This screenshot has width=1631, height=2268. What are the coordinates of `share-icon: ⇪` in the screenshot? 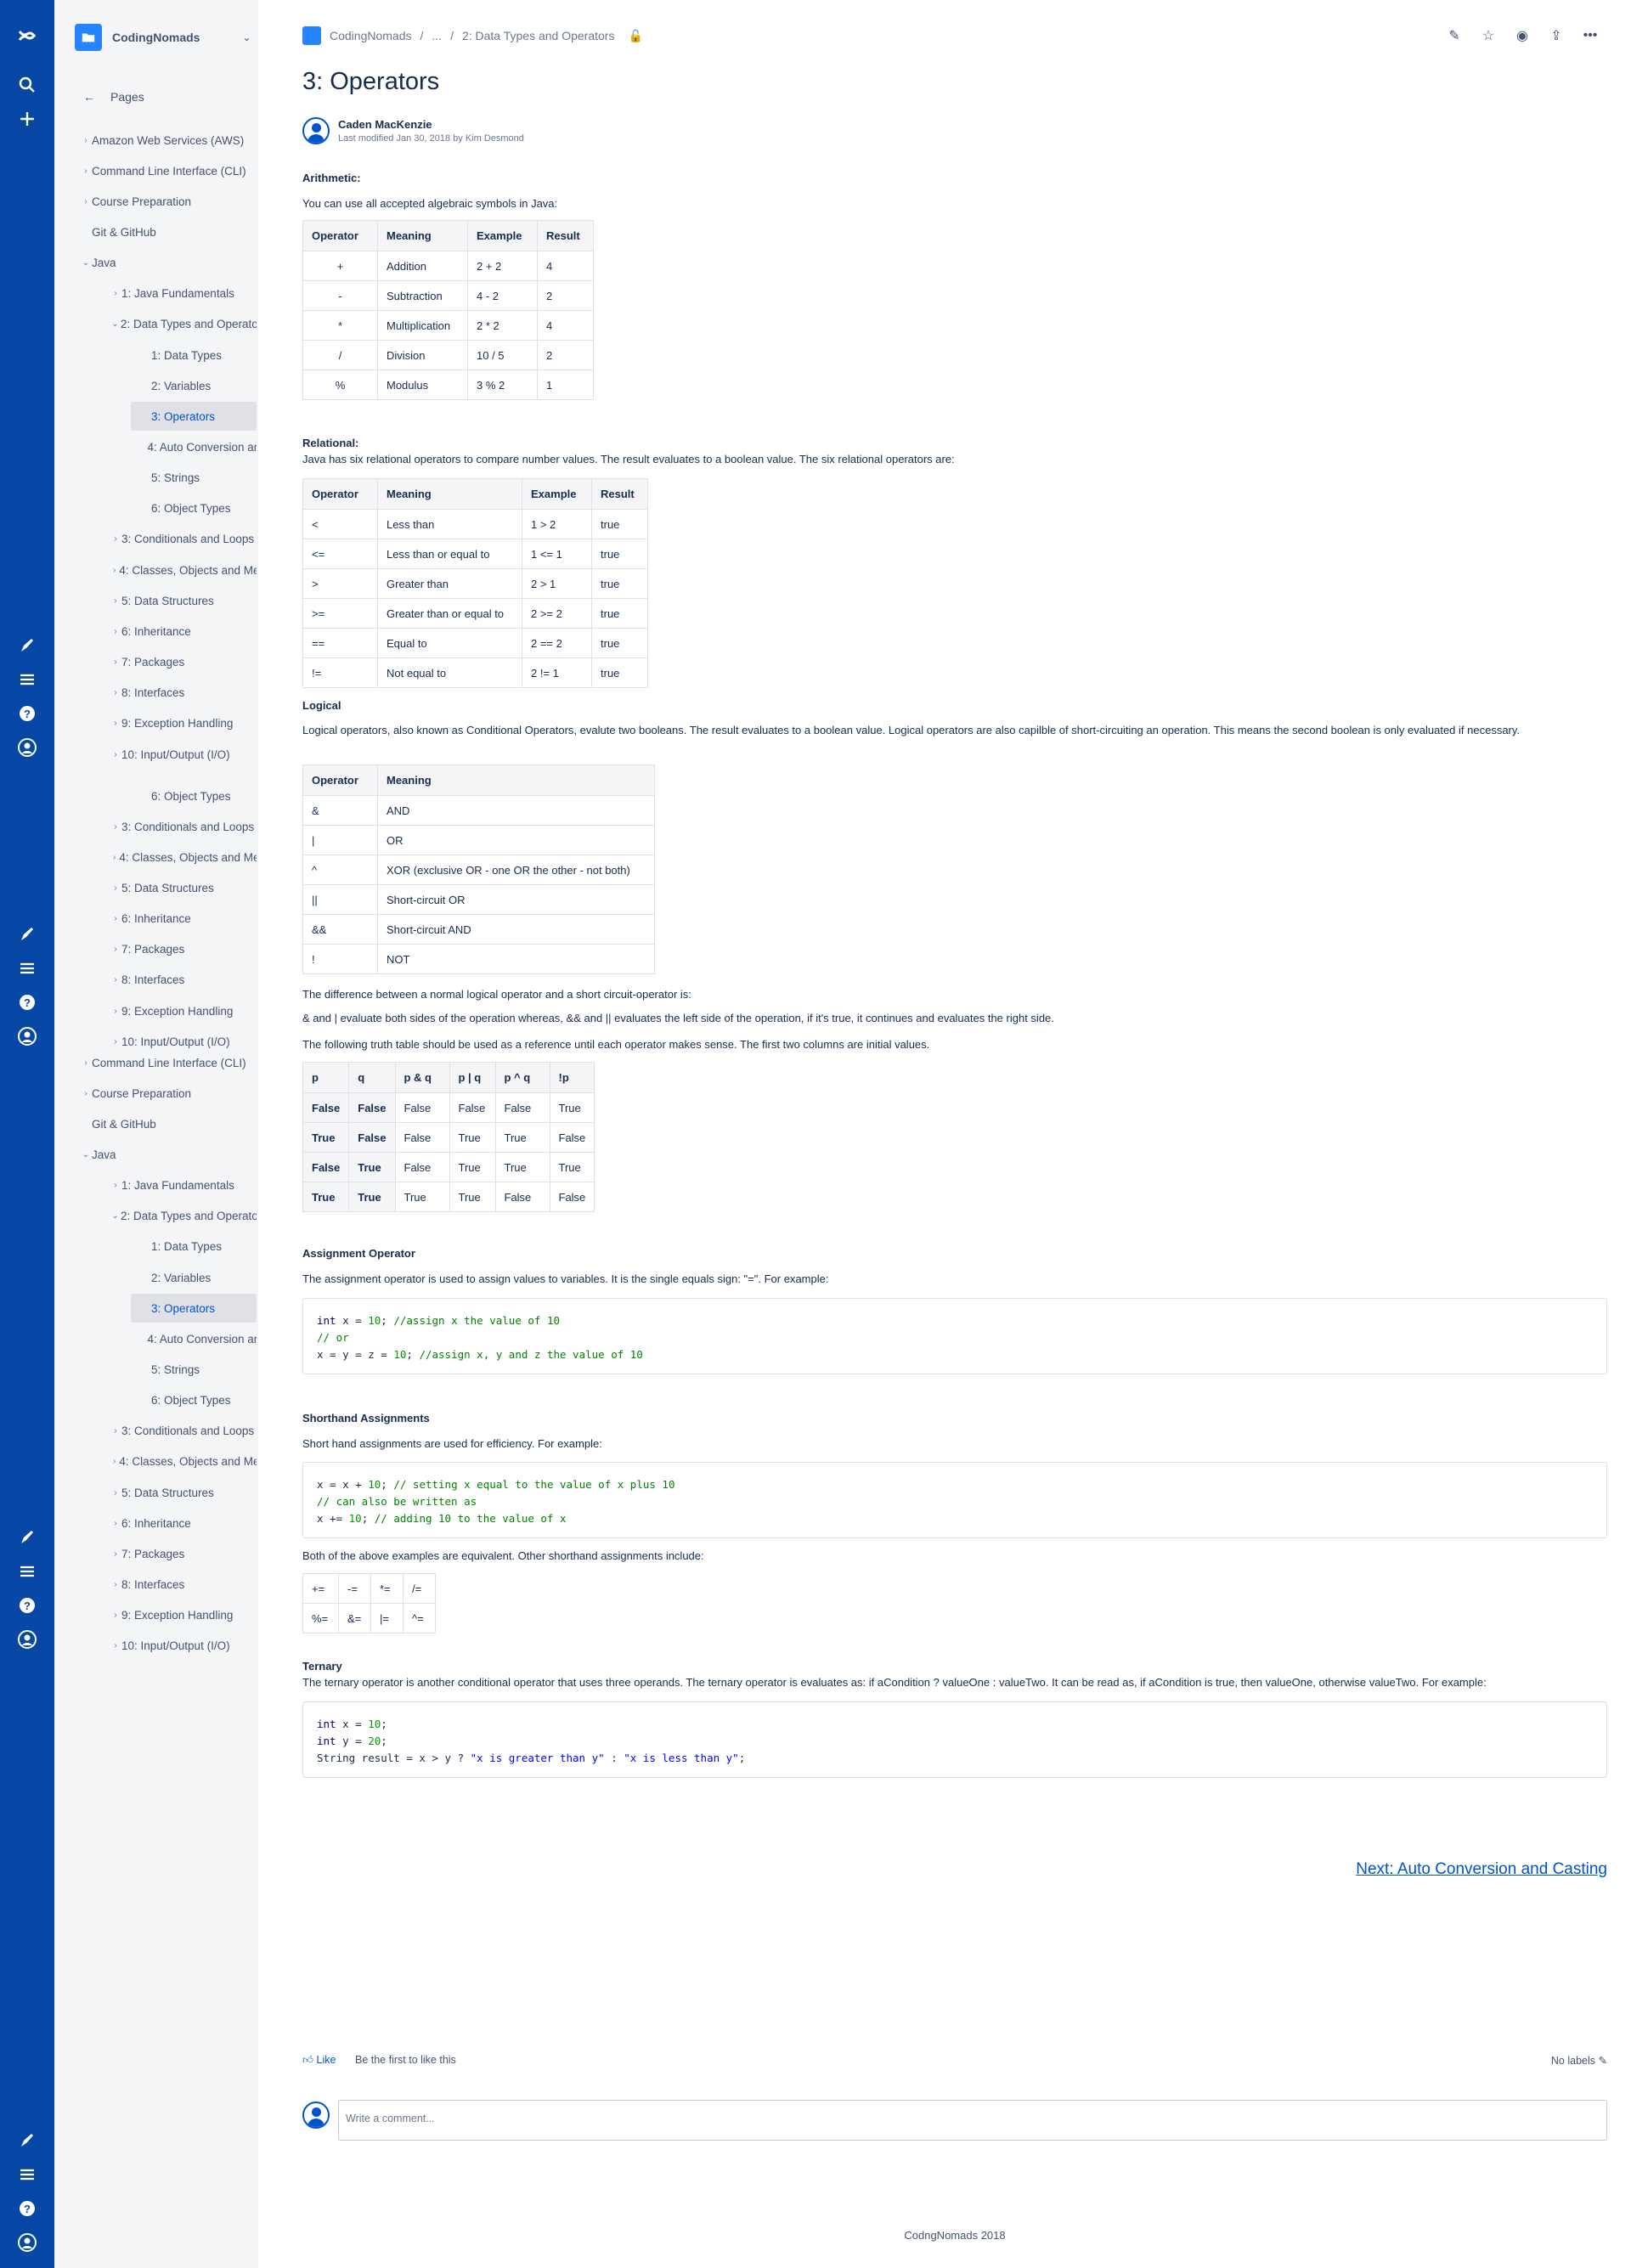 It's located at (1556, 35).